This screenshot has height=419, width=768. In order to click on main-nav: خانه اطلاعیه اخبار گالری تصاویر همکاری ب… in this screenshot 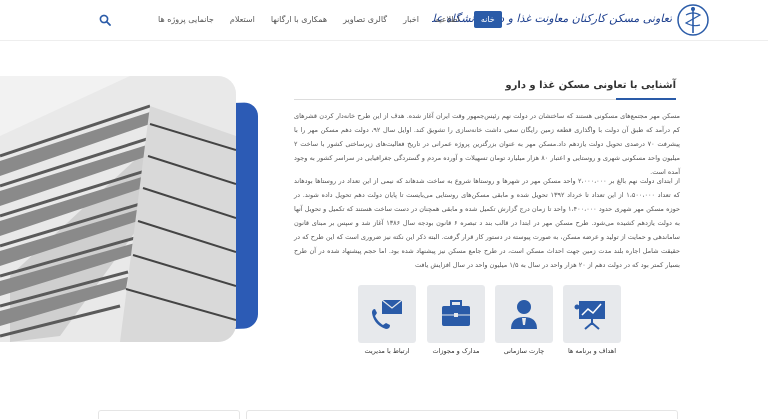, I will do `click(326, 19)`.